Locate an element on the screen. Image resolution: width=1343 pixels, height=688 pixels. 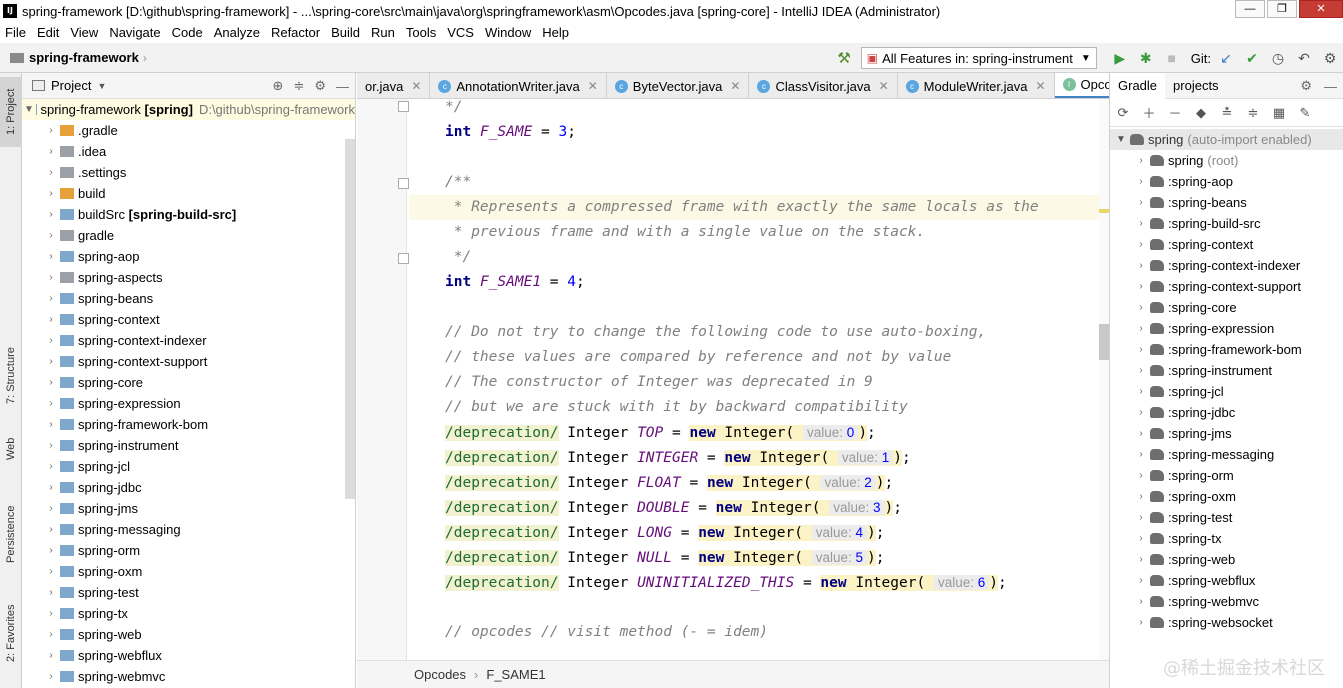
menu-help: Help is located at coordinates (556, 32).